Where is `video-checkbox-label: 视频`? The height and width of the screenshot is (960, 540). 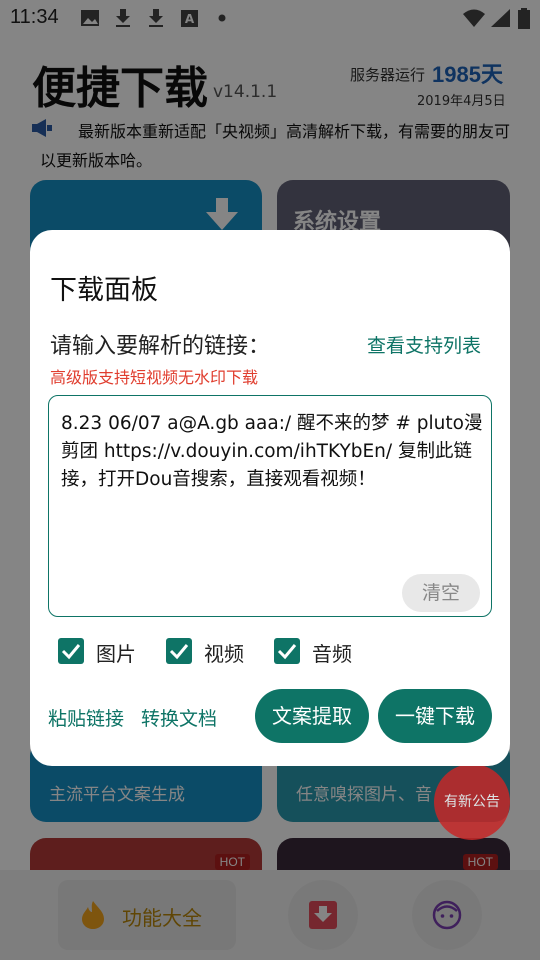 video-checkbox-label: 视频 is located at coordinates (224, 654).